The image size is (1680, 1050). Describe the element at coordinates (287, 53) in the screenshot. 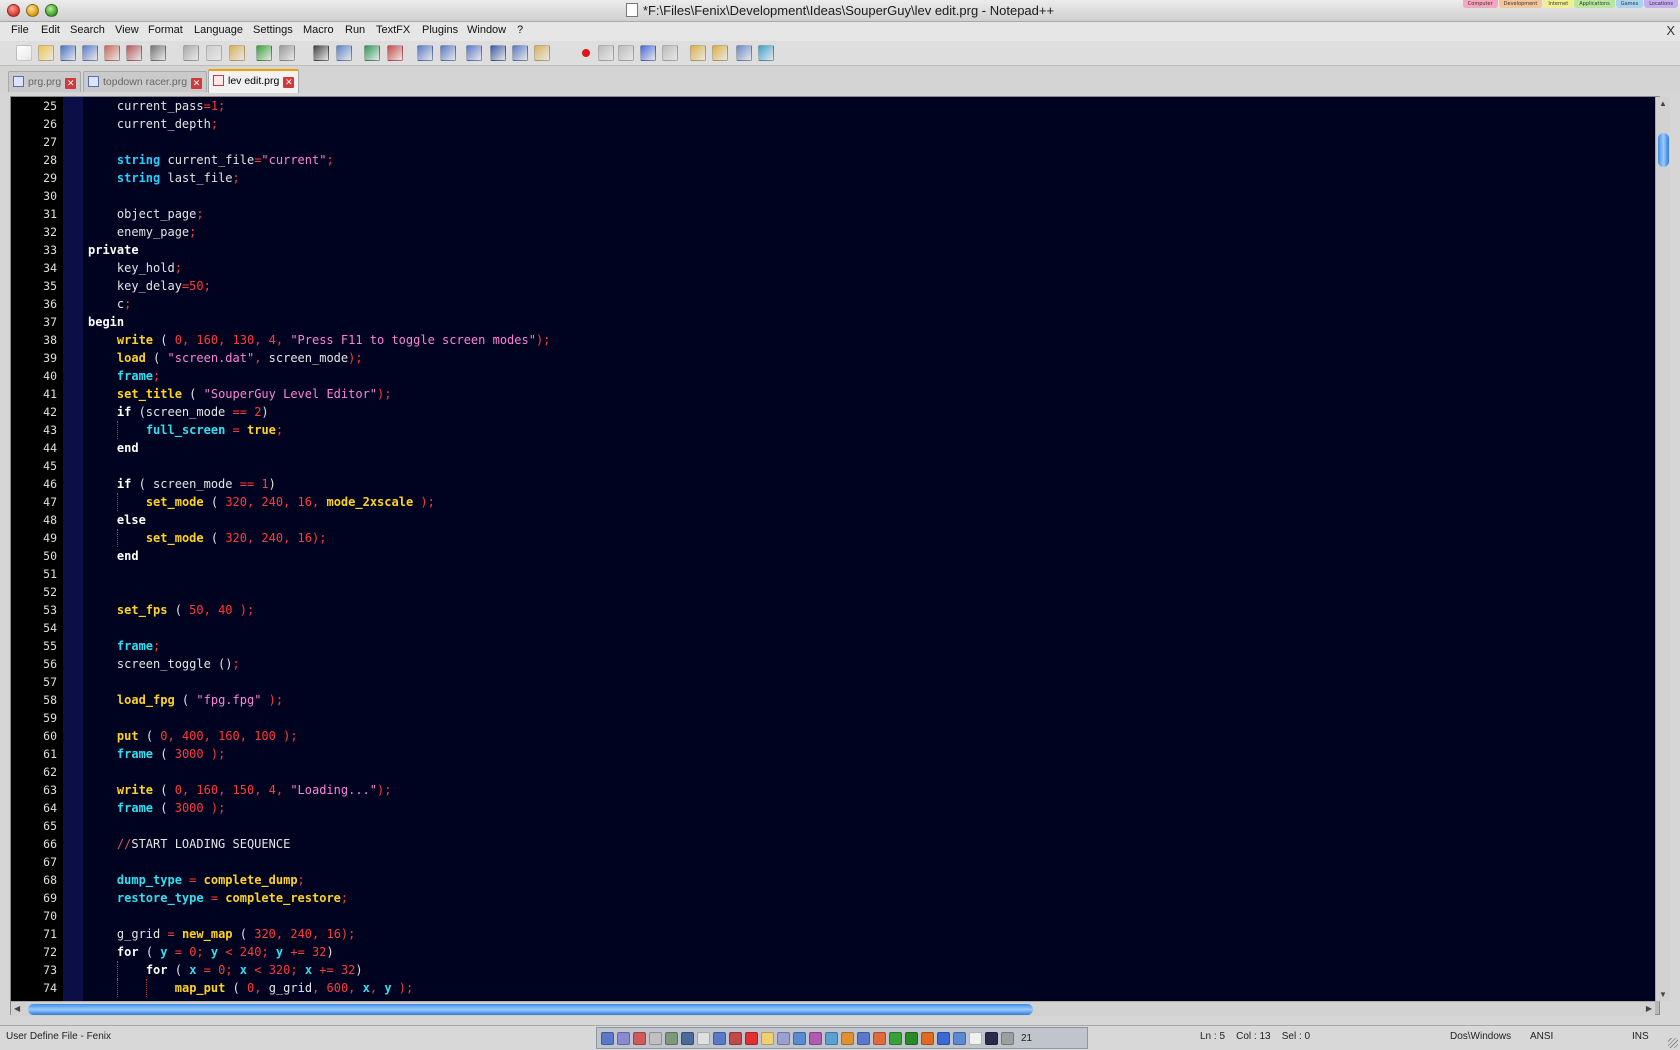

I see `redo-icon` at that location.